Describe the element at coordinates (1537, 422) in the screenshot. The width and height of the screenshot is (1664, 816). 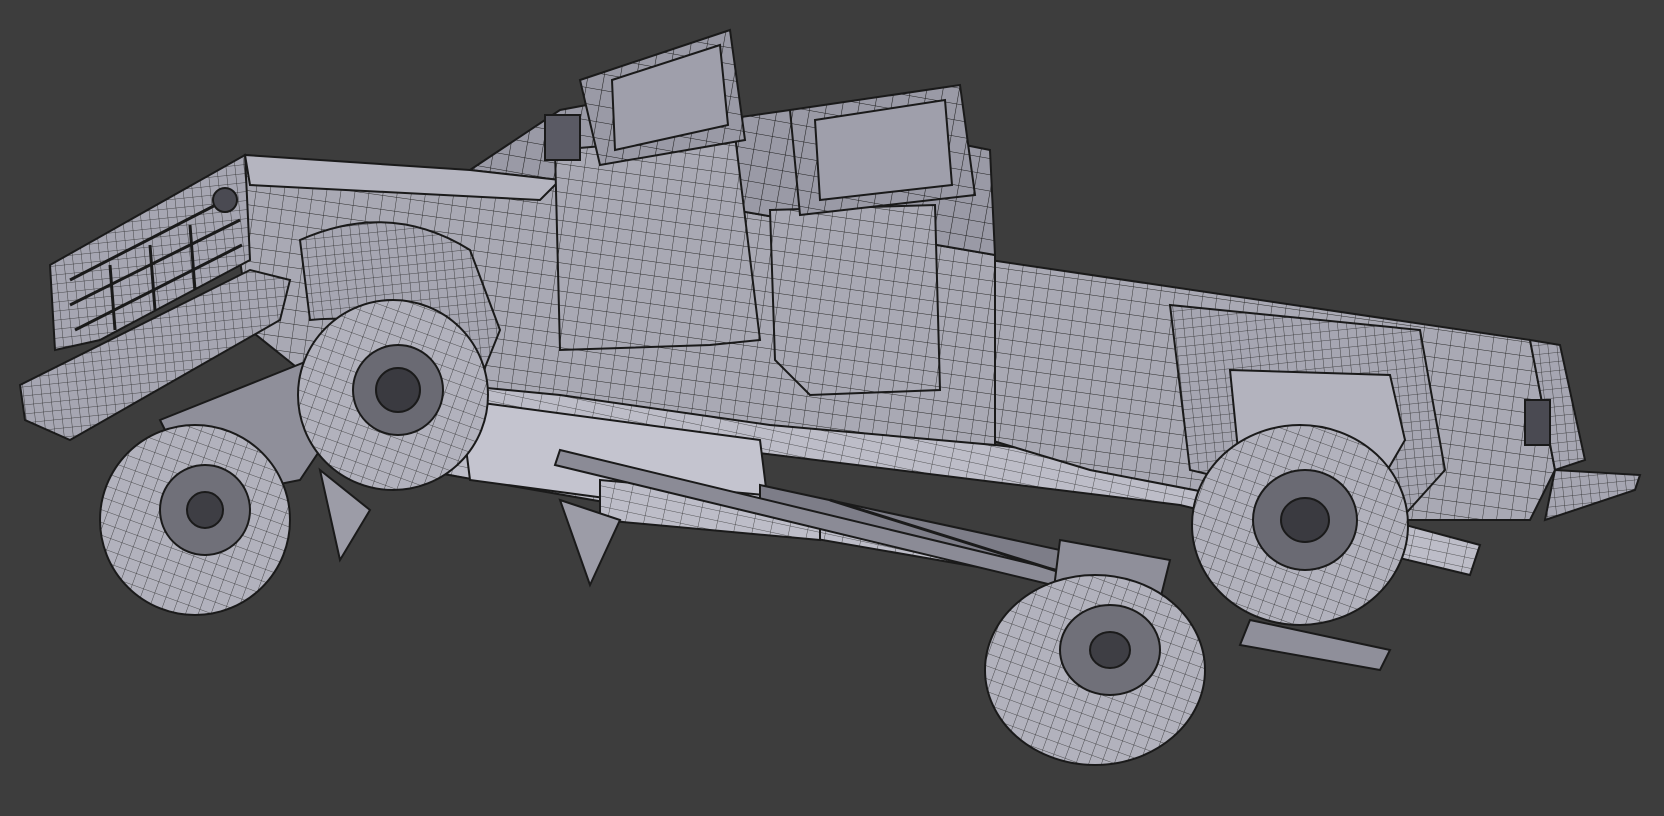
I see `tail-light` at that location.